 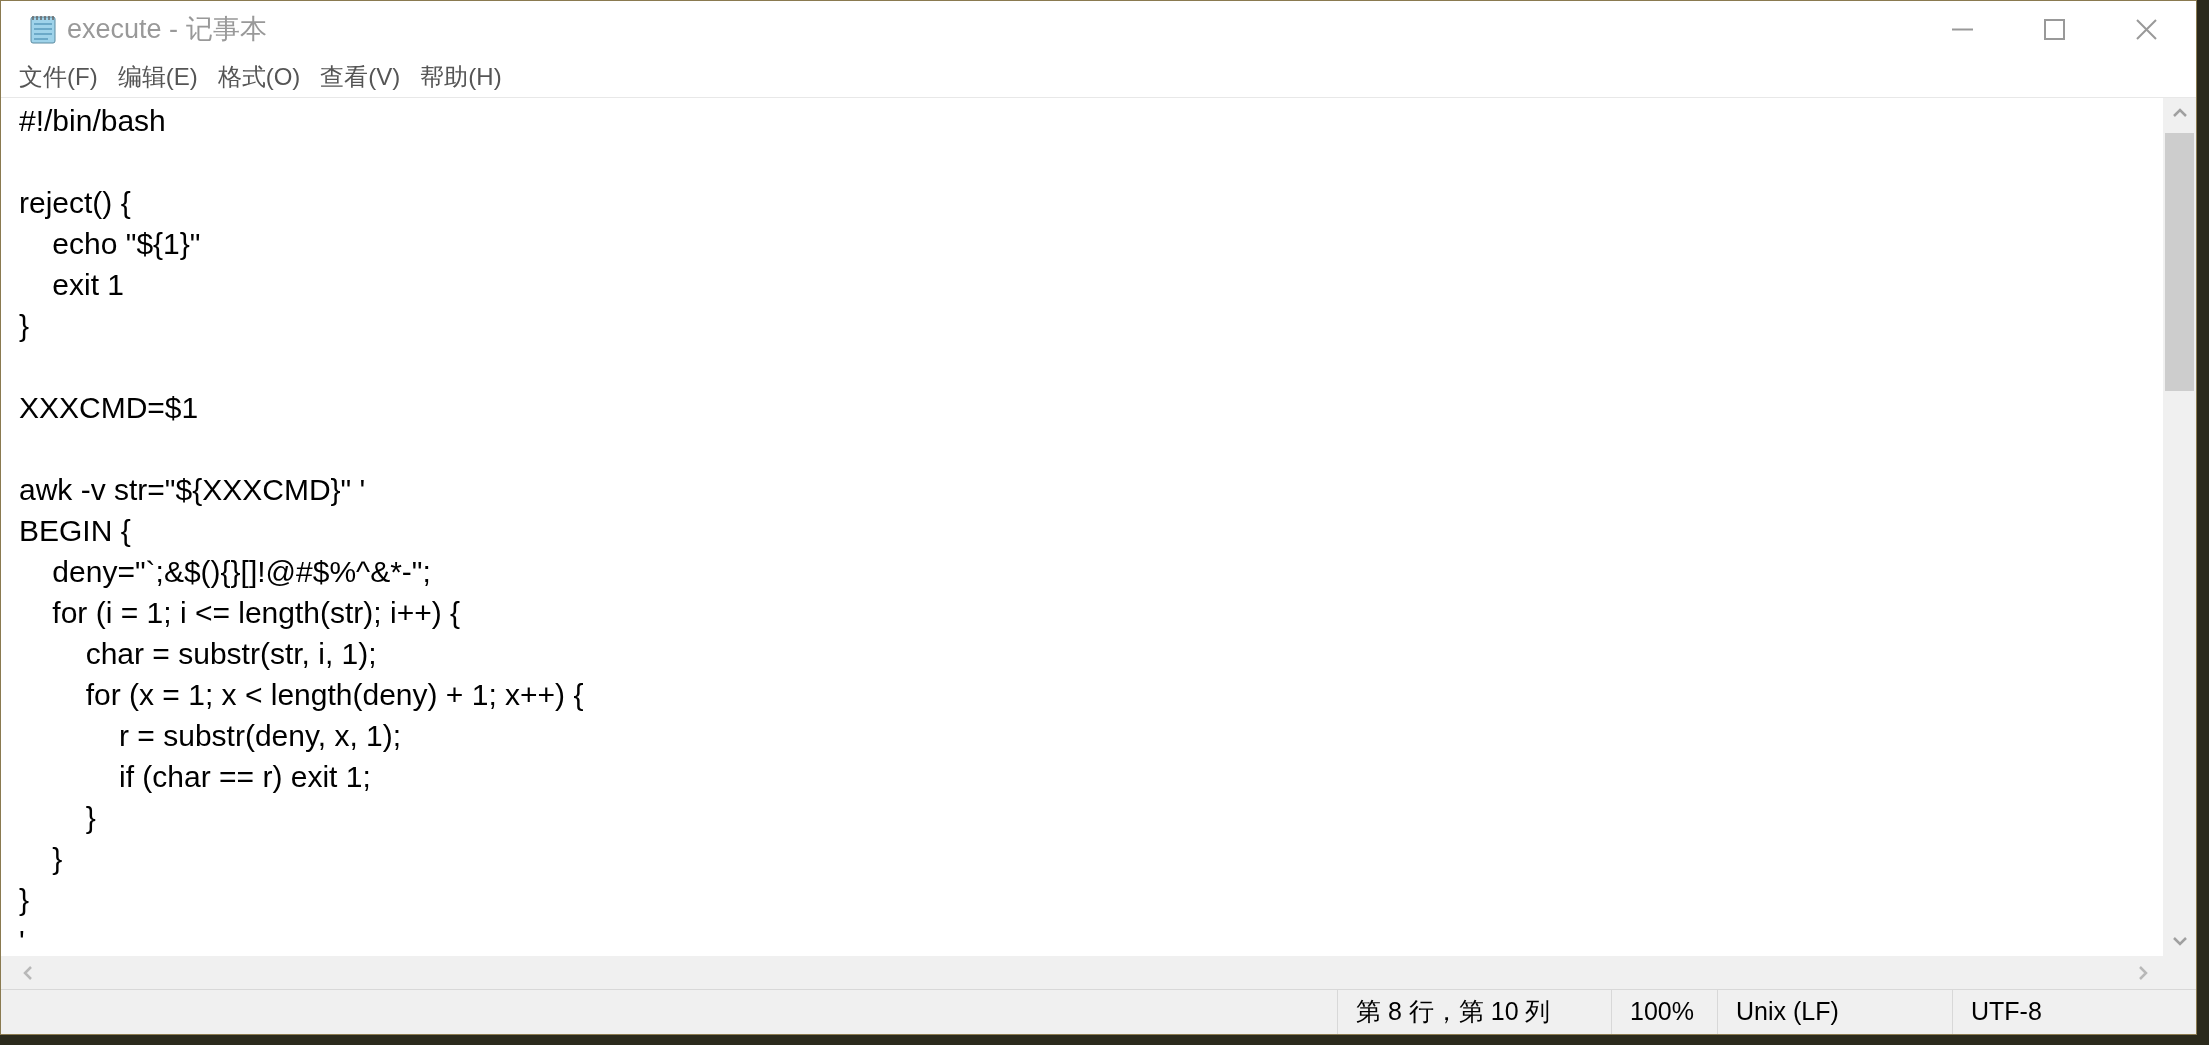 I want to click on menu-item: 格式(O), so click(x=259, y=77).